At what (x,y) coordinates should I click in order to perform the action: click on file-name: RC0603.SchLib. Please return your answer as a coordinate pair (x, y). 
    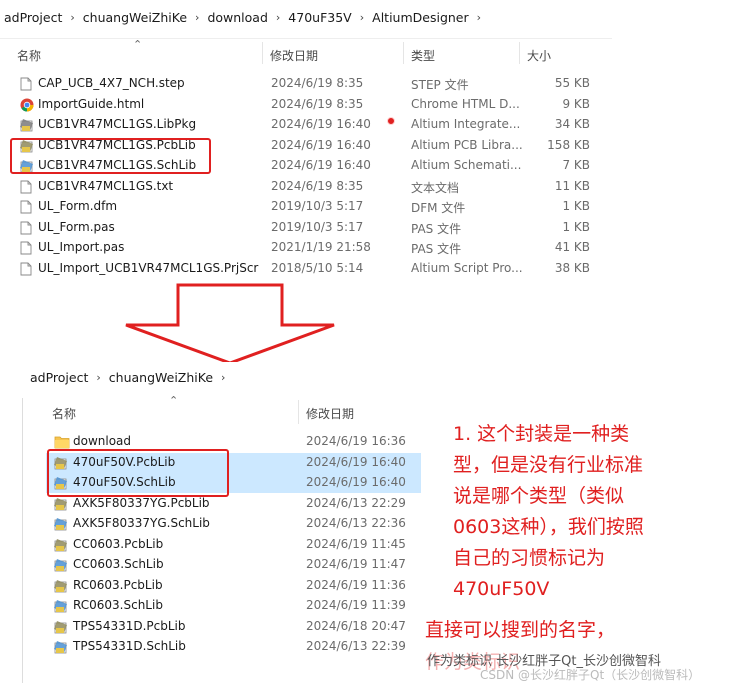
    Looking at the image, I should click on (118, 605).